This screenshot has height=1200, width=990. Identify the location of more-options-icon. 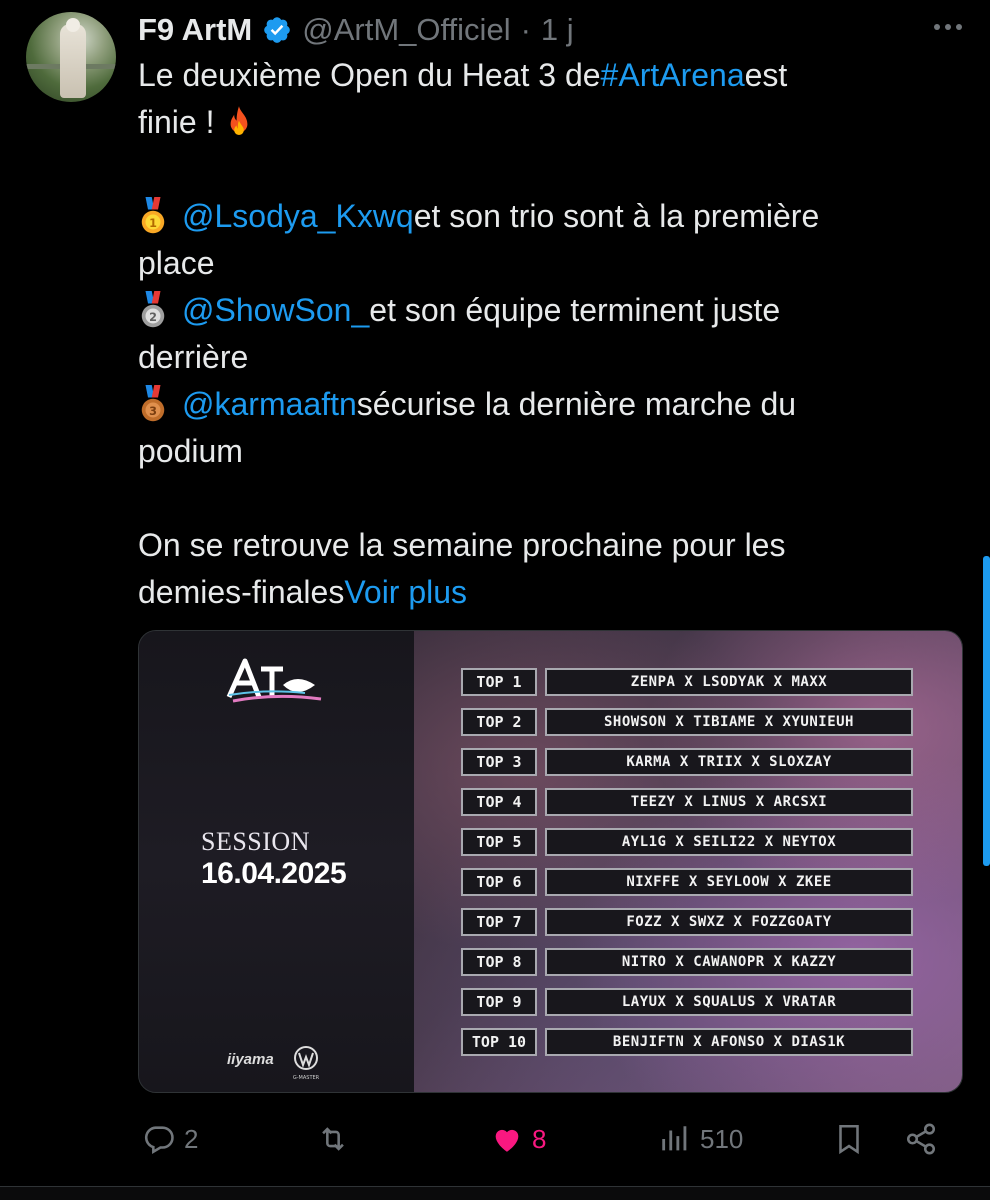
(948, 27).